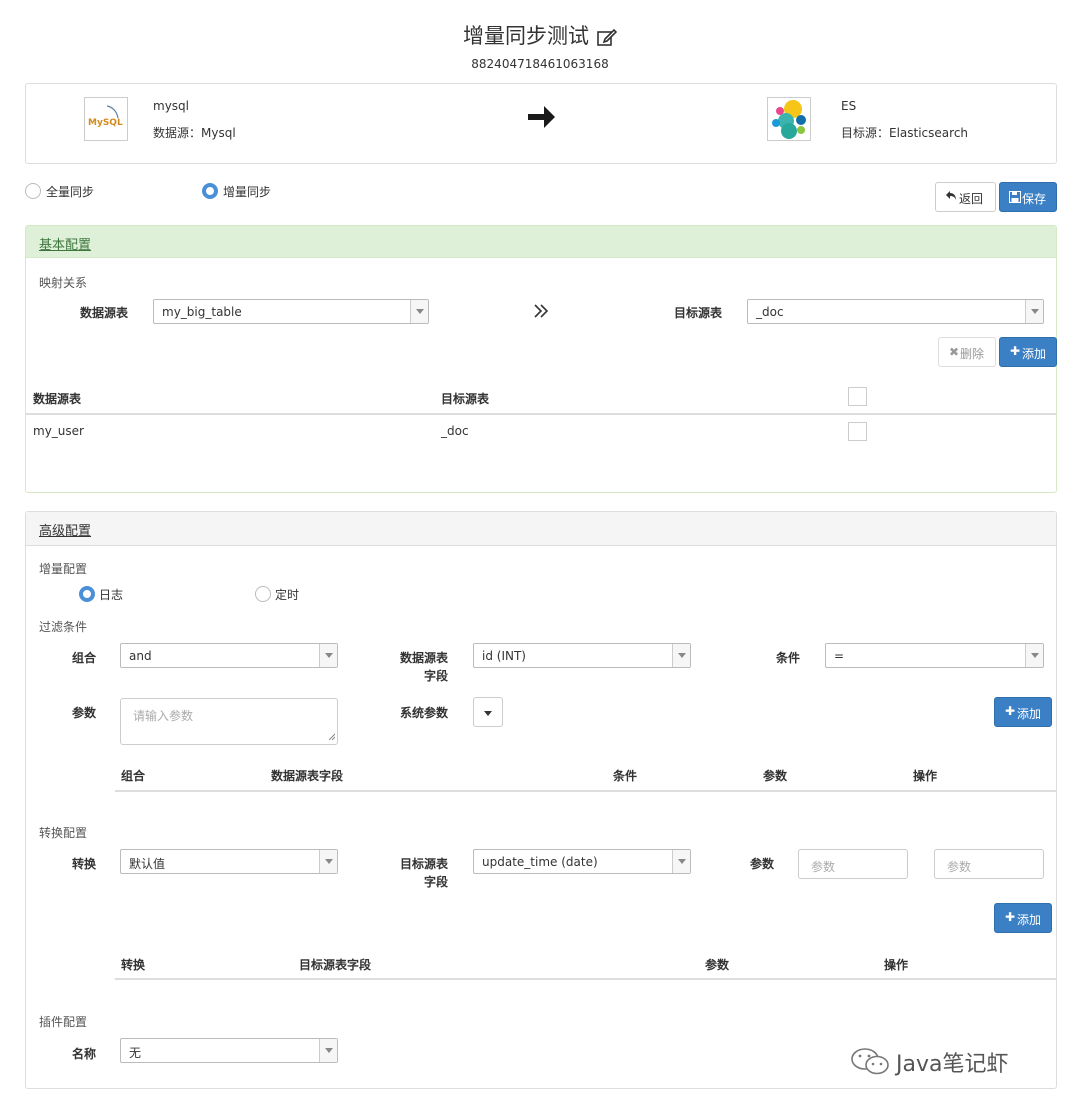  I want to click on convert-param-input-2: 参数, so click(989, 864).